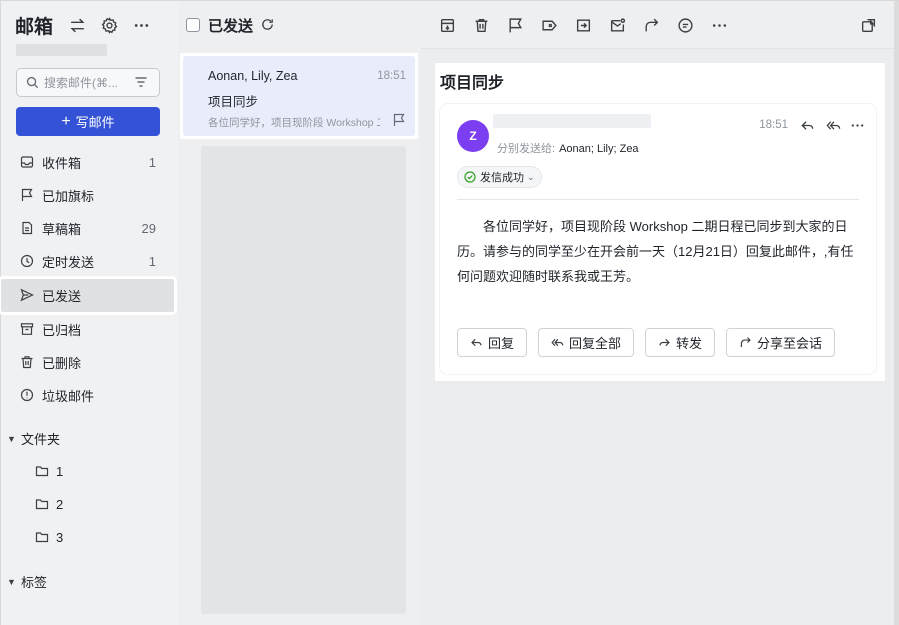 The height and width of the screenshot is (625, 899). I want to click on nav-inbox: 收件箱 1, so click(89, 162).